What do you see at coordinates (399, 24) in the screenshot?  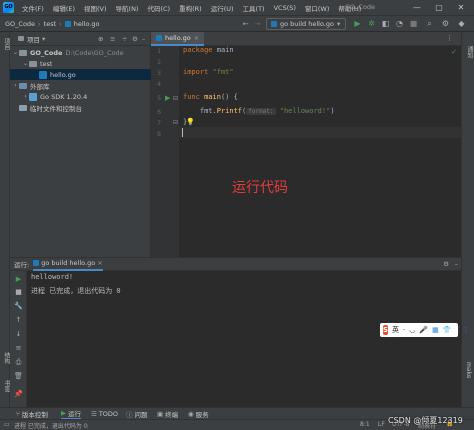 I see `profile-icon: ◔` at bounding box center [399, 24].